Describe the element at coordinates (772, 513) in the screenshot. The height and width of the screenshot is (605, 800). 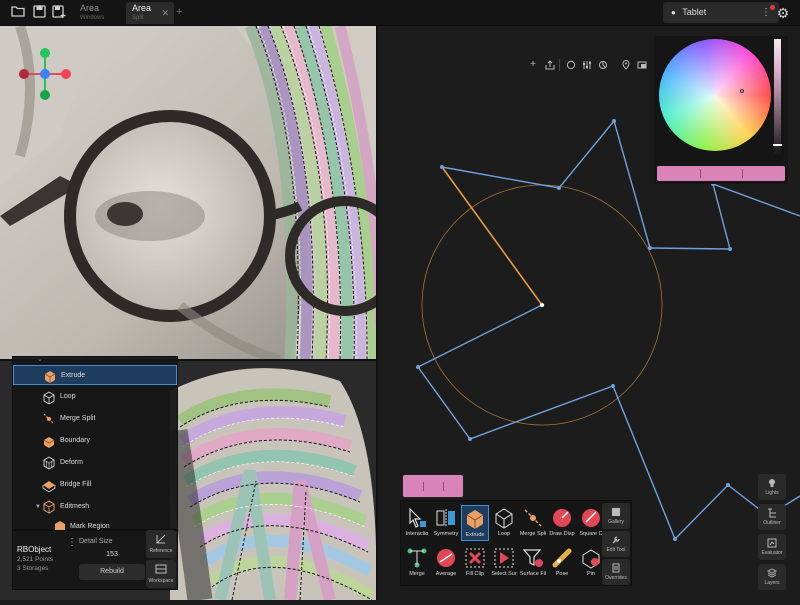
I see `outliner-icon` at that location.